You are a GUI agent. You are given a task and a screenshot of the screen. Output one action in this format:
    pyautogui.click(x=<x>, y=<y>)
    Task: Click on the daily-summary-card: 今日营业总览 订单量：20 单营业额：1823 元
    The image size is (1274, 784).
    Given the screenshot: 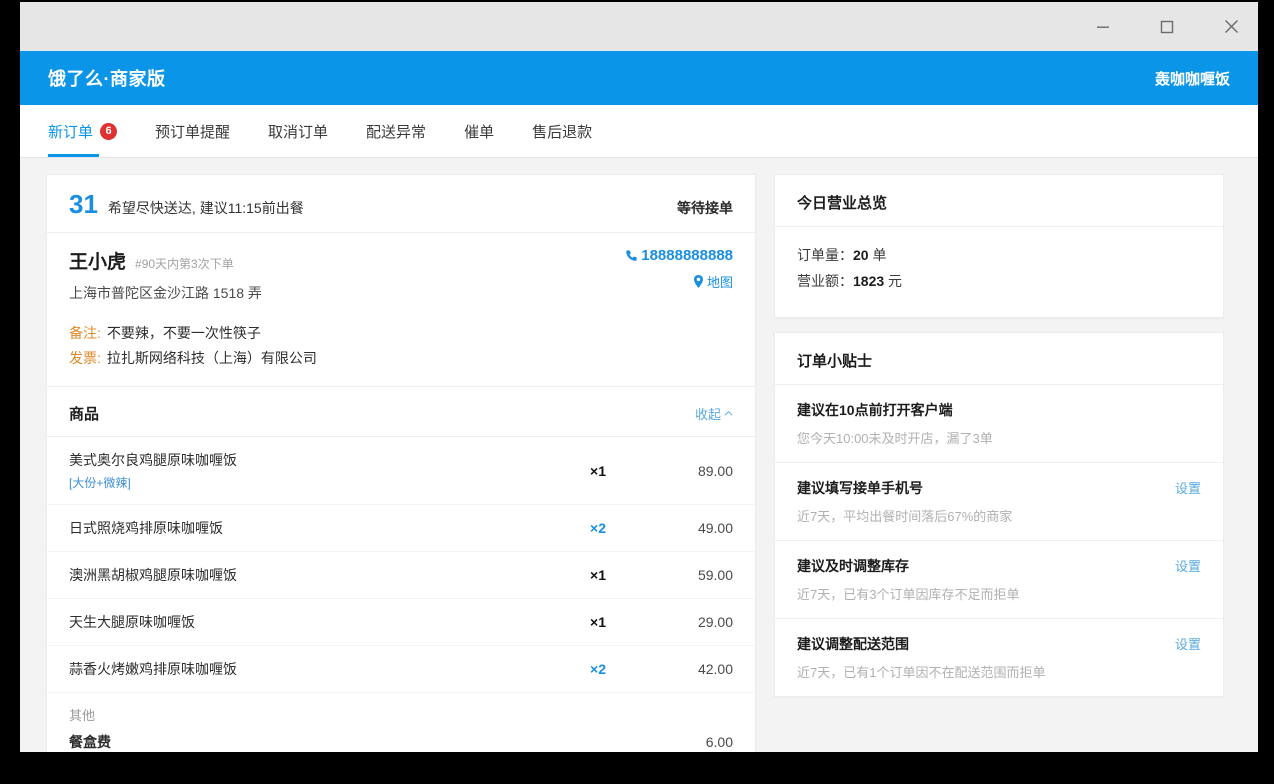 What is the action you would take?
    pyautogui.click(x=999, y=246)
    